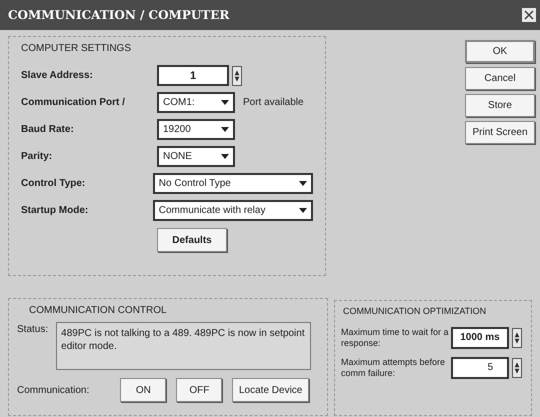  I want to click on close-icon, so click(529, 15).